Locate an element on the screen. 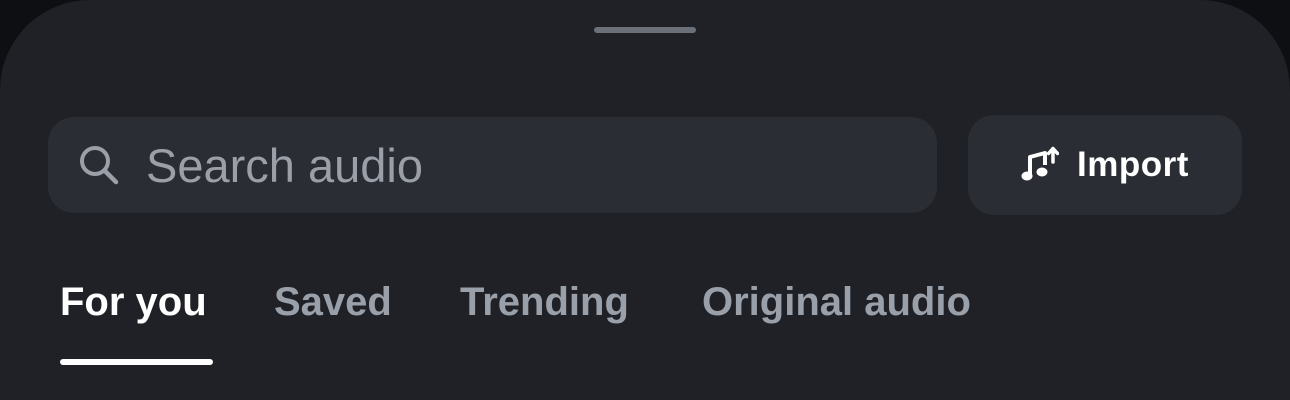 The width and height of the screenshot is (1290, 400). tab-original-audio: Original audio is located at coordinates (836, 302).